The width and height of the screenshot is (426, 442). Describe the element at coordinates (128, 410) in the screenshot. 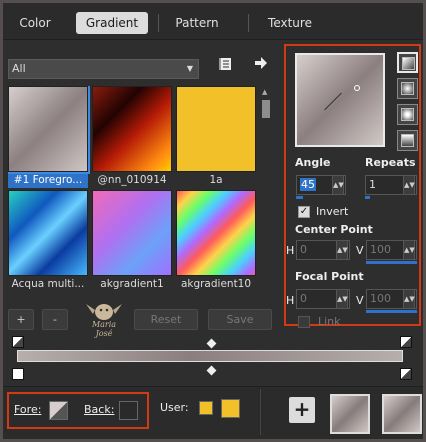

I see `back-swatch` at that location.